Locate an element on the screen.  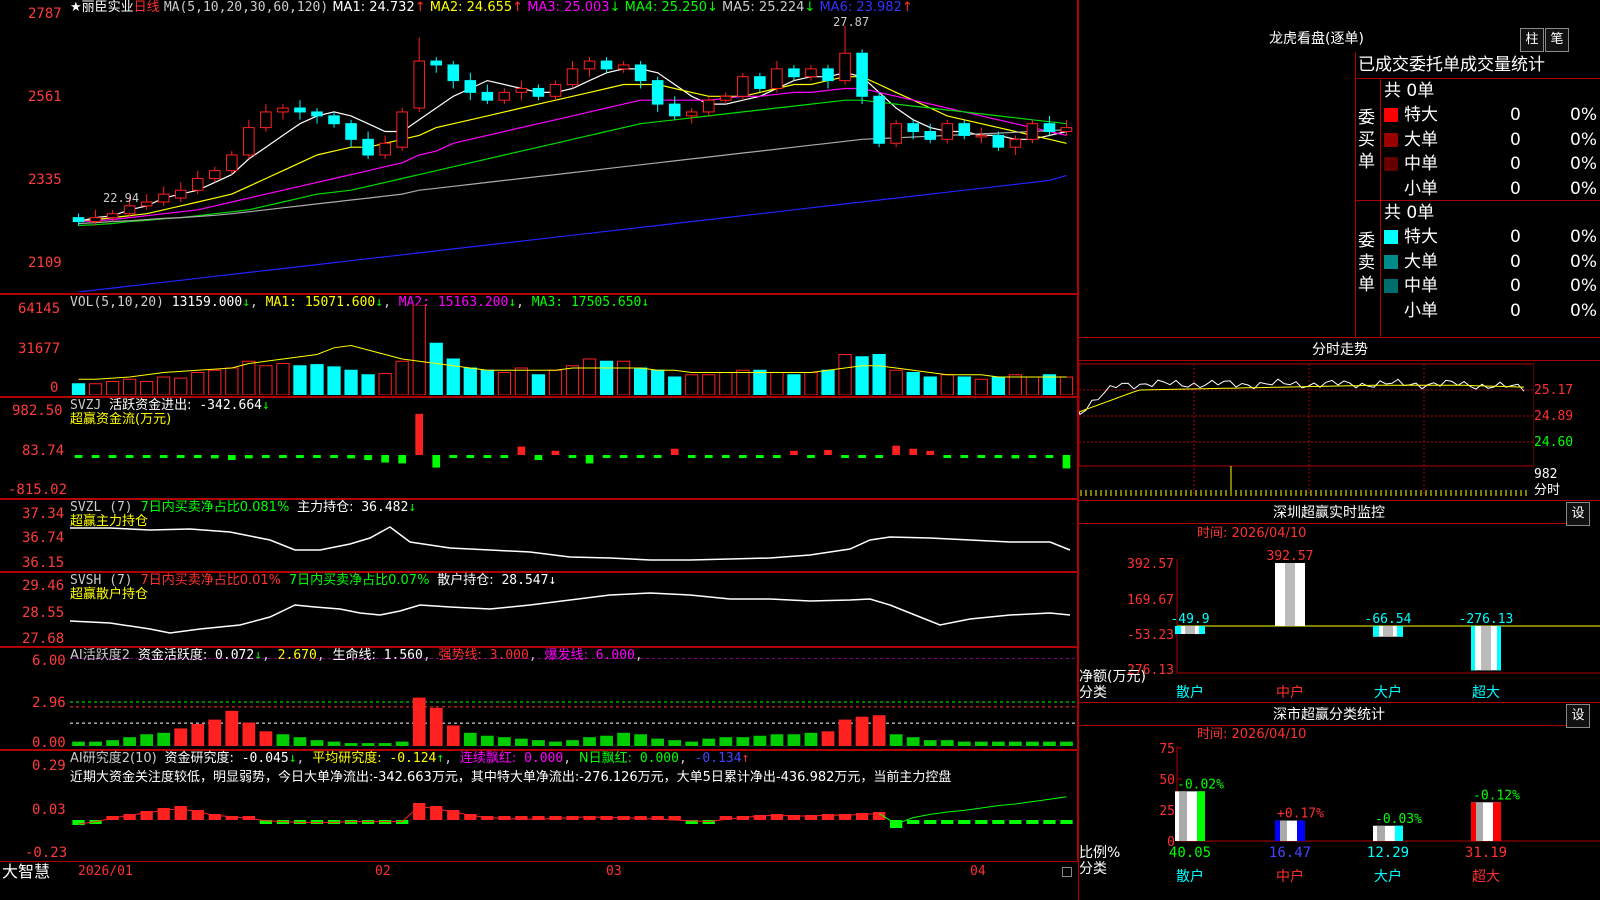
intraday-panel: 分时走势 25.17 24.89 24.60 982 分时 is located at coordinates (1339, 419).